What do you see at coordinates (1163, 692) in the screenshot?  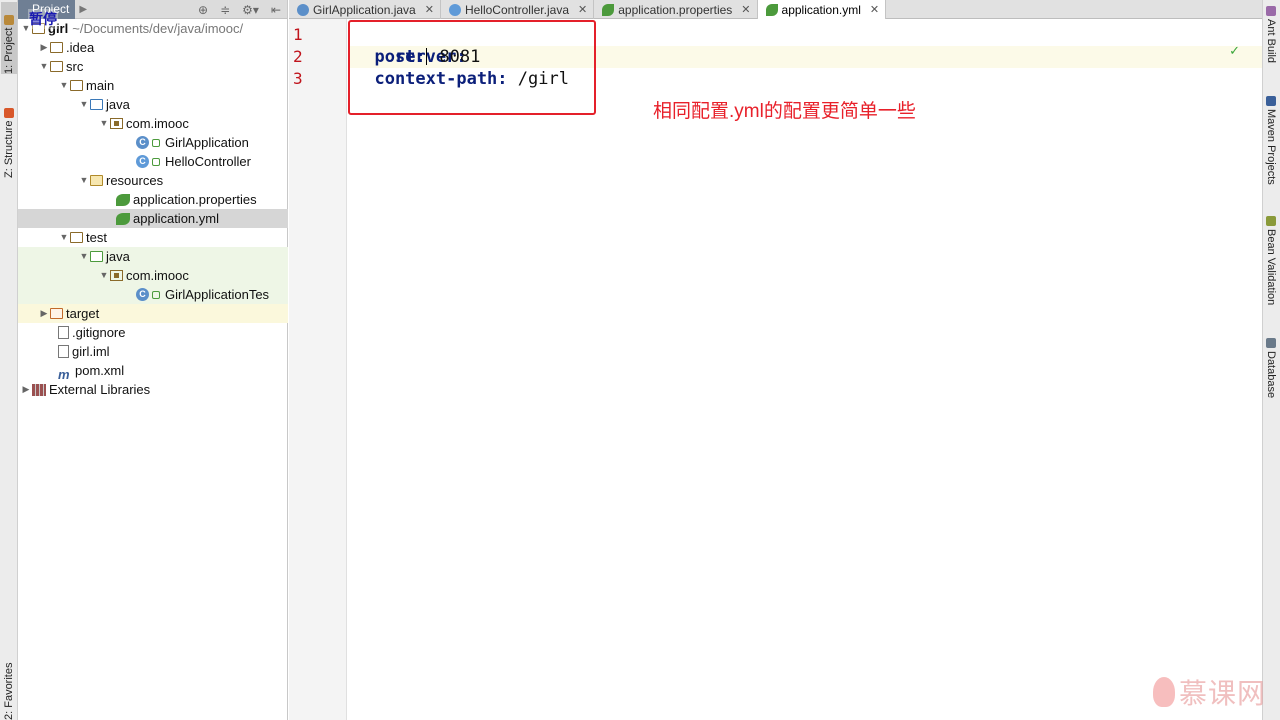 I see `flame-logo-icon` at bounding box center [1163, 692].